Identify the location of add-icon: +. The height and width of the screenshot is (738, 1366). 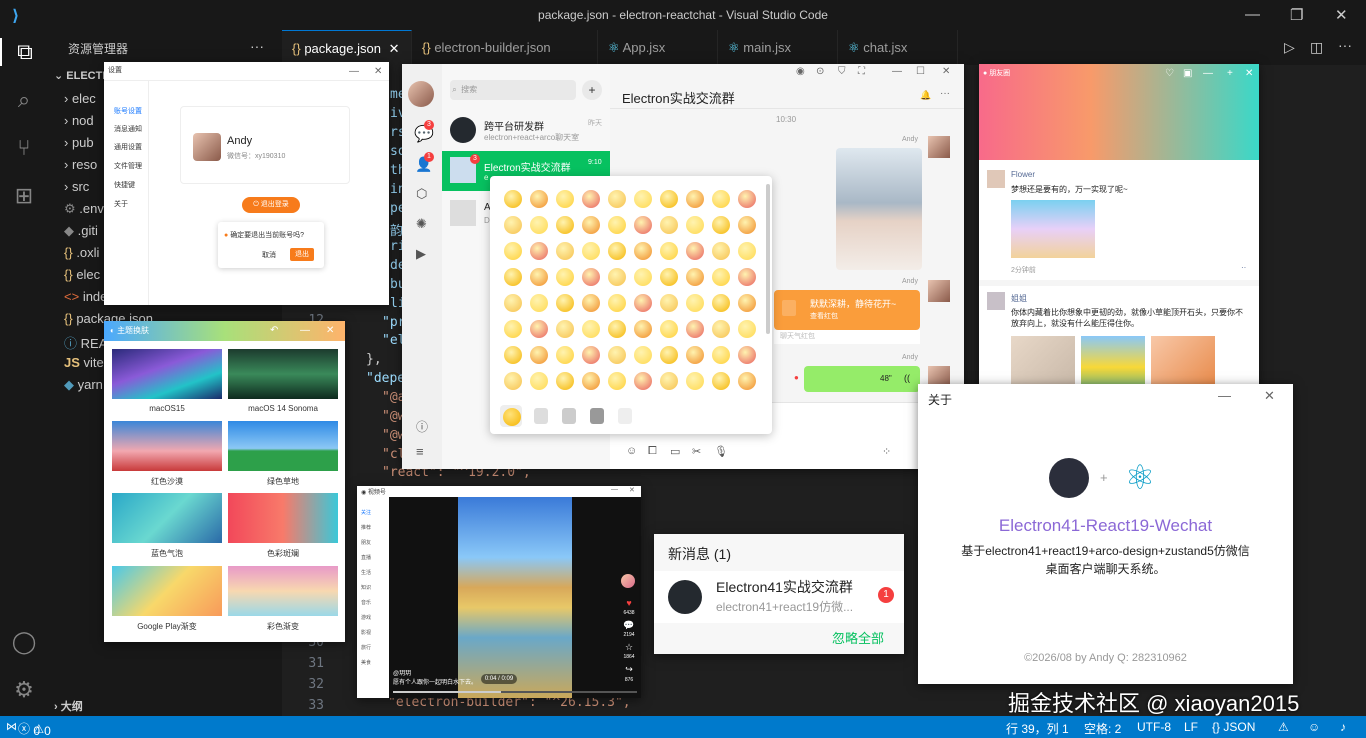
(1230, 73).